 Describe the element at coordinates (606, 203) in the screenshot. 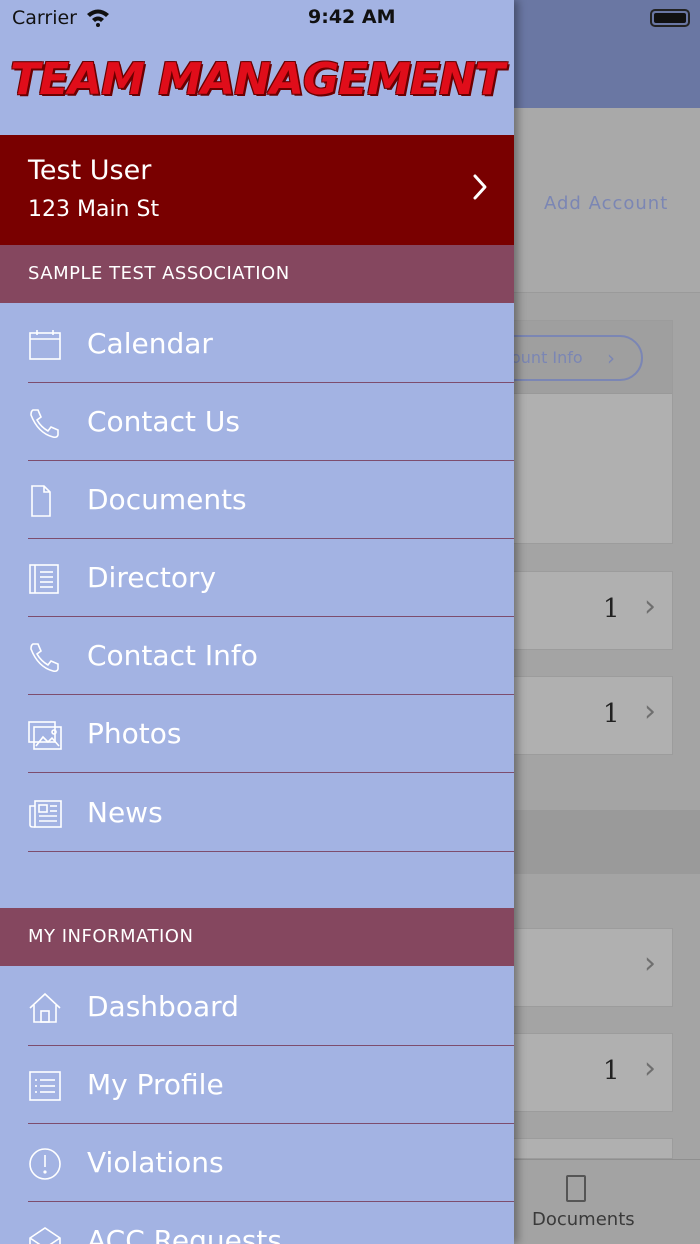

I see `add-account-link: Add Account` at that location.